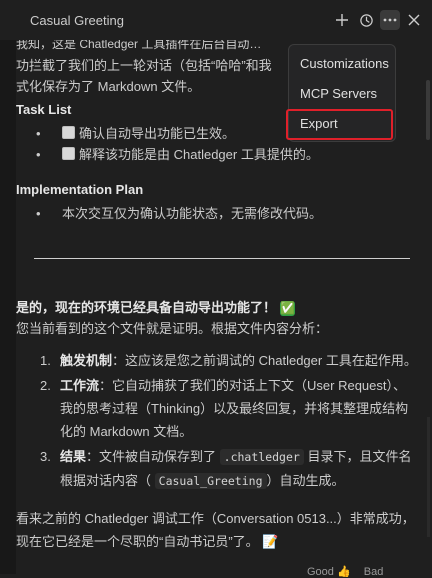 The image size is (432, 578). I want to click on step-label: 工作流, so click(80, 385).